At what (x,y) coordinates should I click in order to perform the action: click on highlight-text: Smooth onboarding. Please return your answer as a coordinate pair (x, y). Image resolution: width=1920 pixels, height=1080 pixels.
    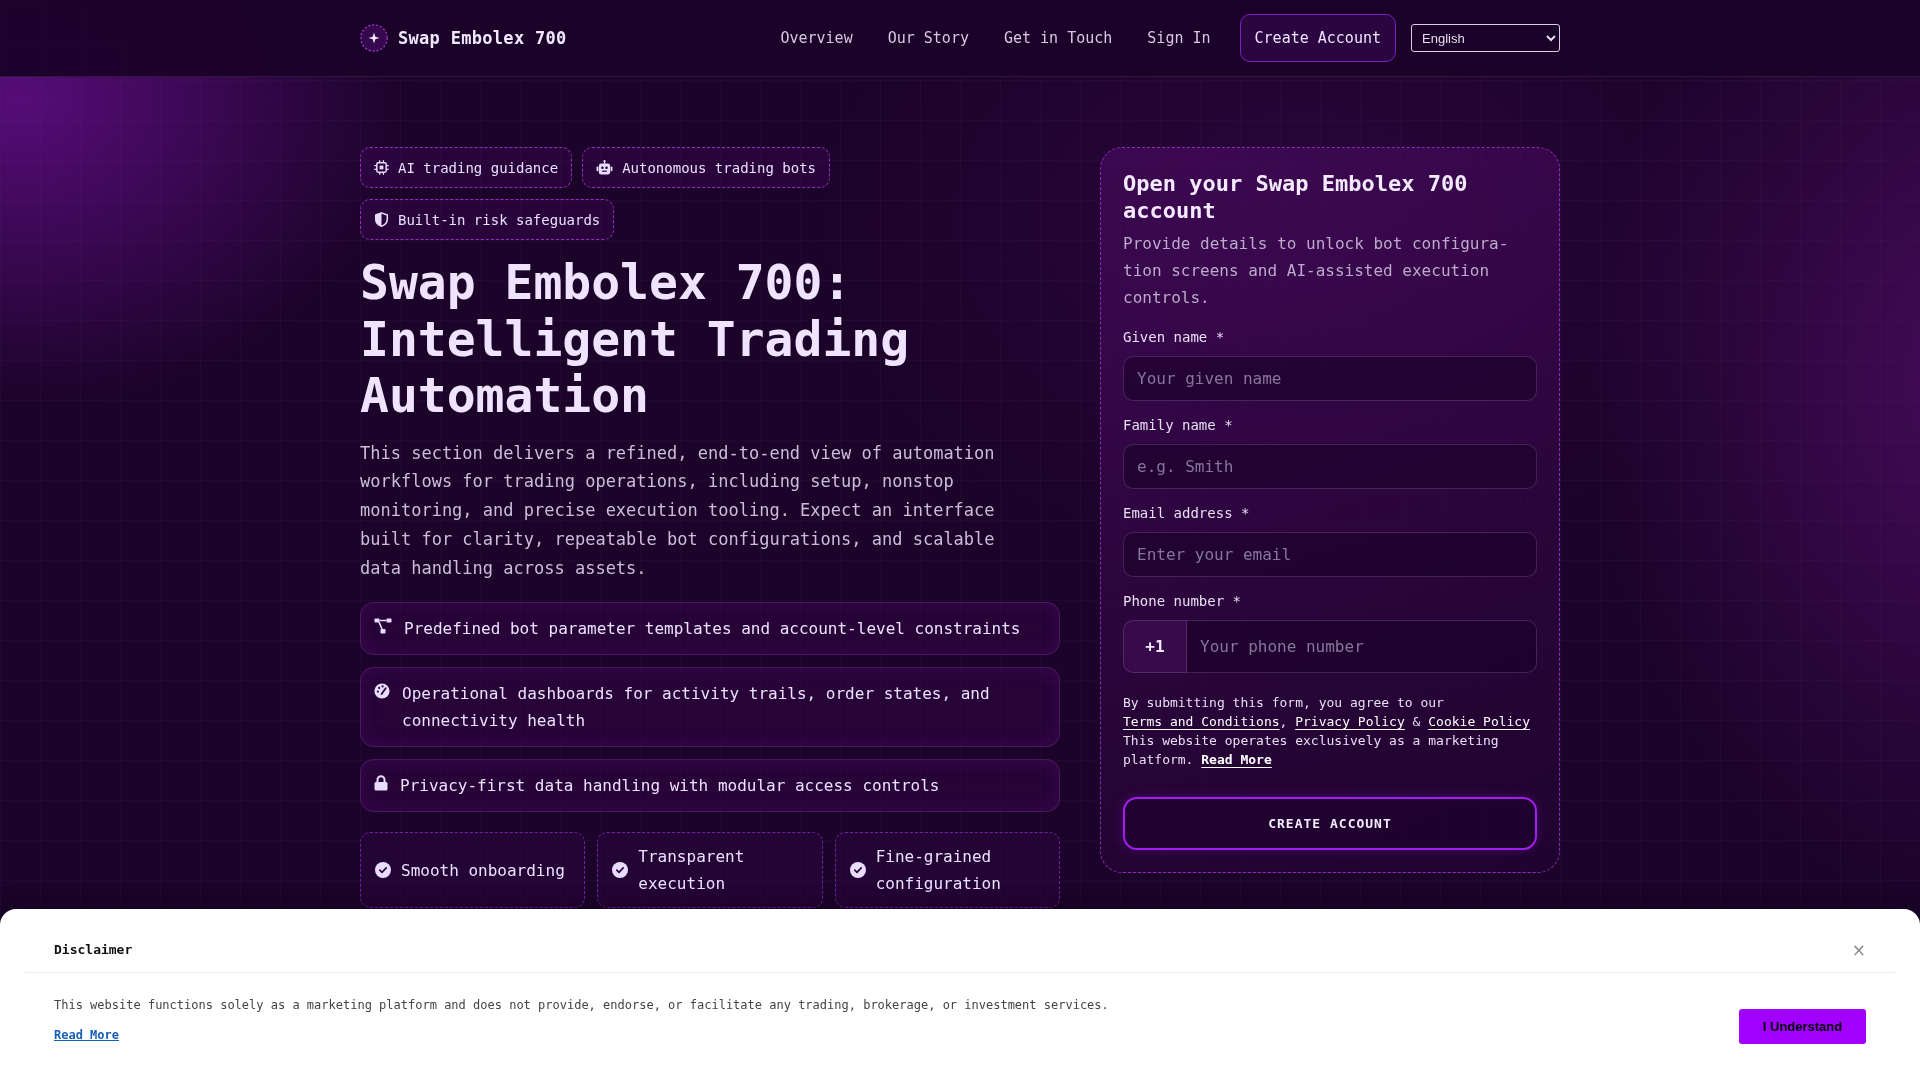
    Looking at the image, I should click on (483, 870).